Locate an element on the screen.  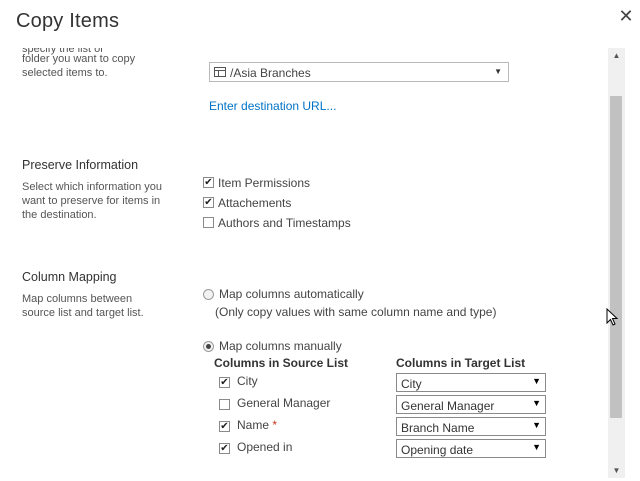
vertical-scrollbar: ▲ ▼ is located at coordinates (616, 263).